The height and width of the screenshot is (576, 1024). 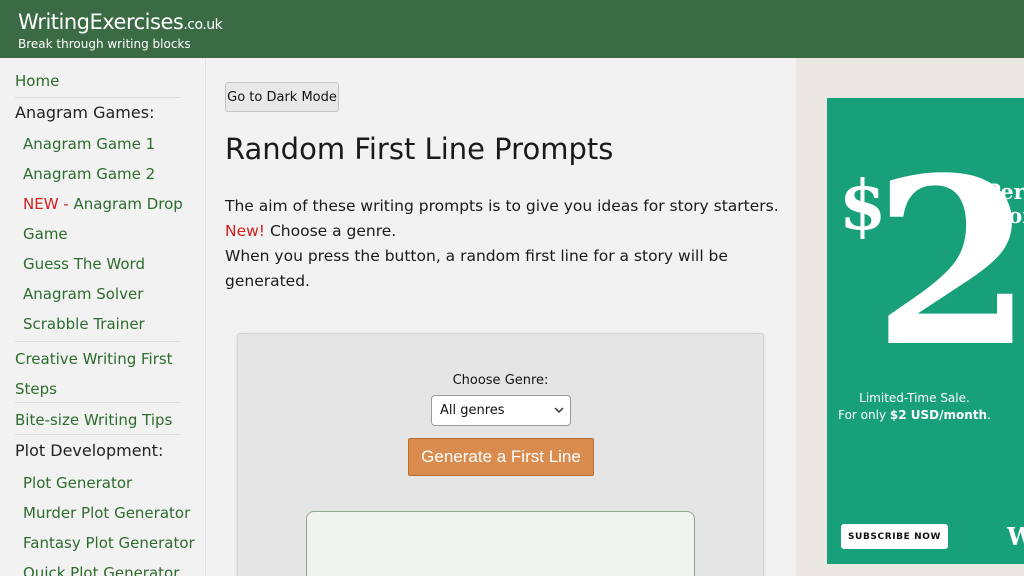 What do you see at coordinates (89, 174) in the screenshot?
I see `sidebar-item-anagram-game-2: Anagram Game 2` at bounding box center [89, 174].